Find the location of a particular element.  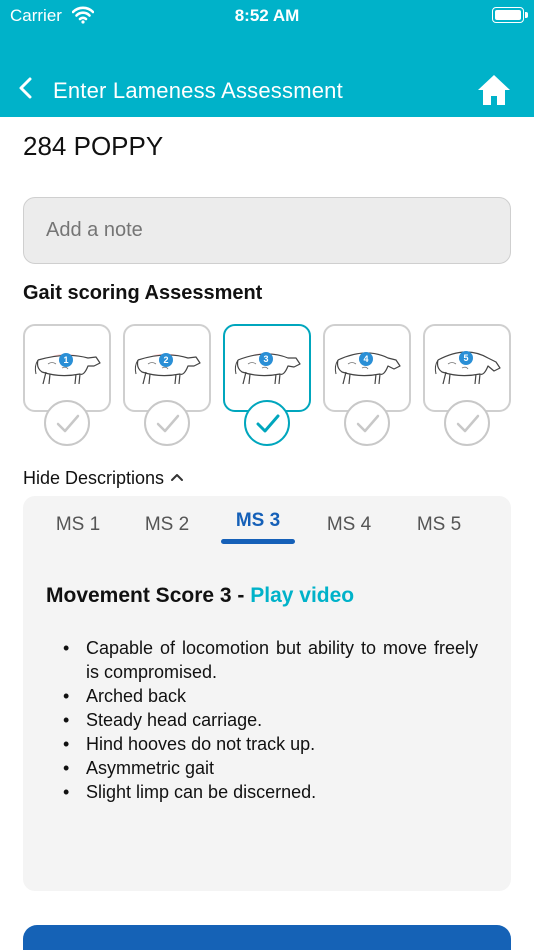

gait-score-card-2: 2 is located at coordinates (167, 368).